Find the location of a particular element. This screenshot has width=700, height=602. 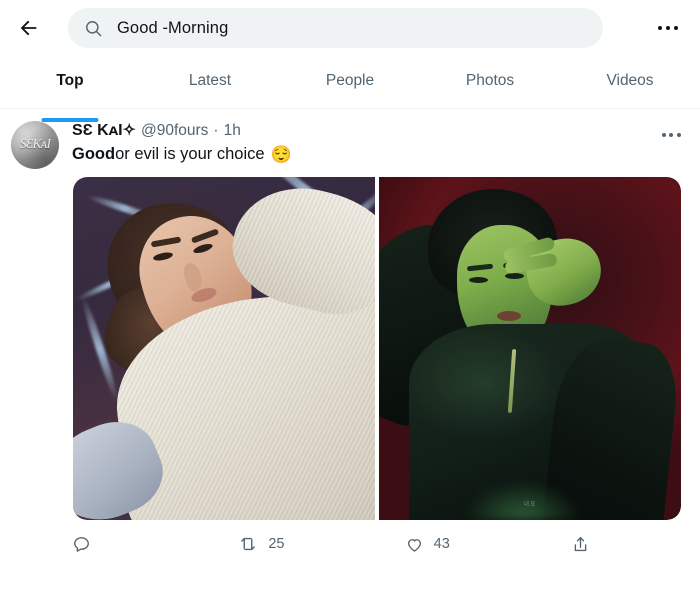

tab-top-label: Top is located at coordinates (70, 80).